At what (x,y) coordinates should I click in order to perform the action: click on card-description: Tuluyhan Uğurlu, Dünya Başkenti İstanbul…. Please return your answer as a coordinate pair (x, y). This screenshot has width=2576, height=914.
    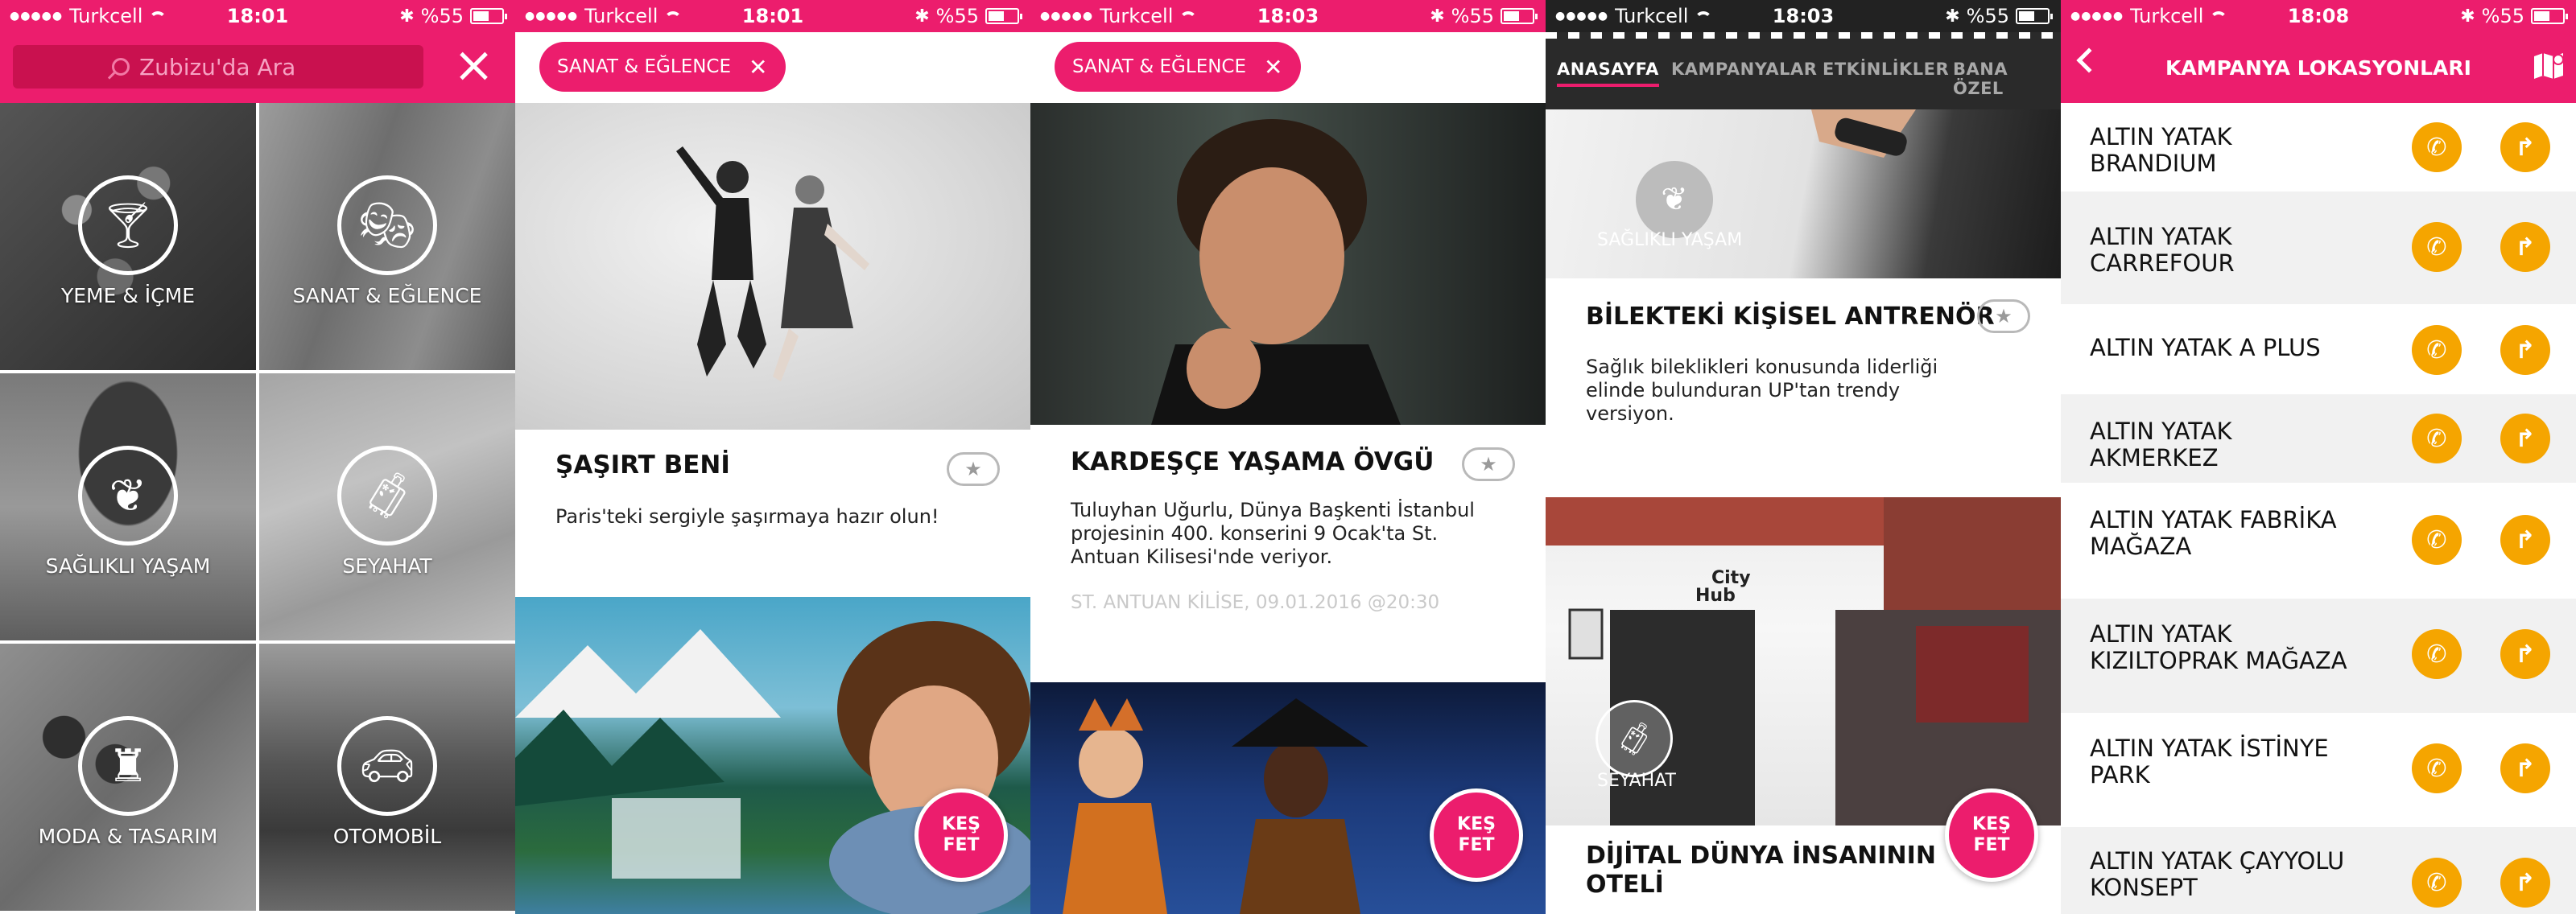
    Looking at the image, I should click on (1273, 533).